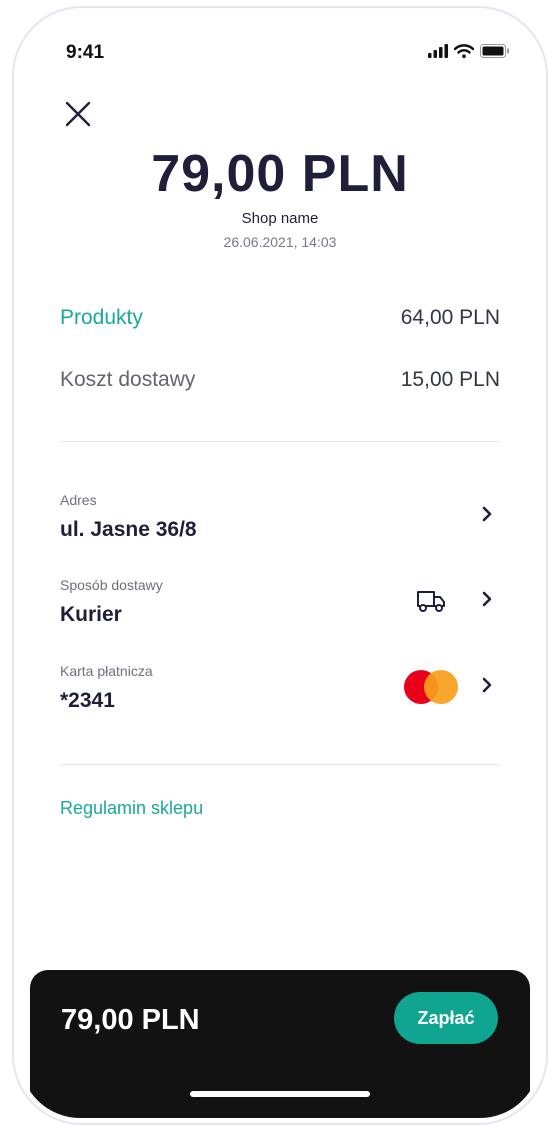 The image size is (560, 1133). I want to click on status-icons, so click(469, 51).